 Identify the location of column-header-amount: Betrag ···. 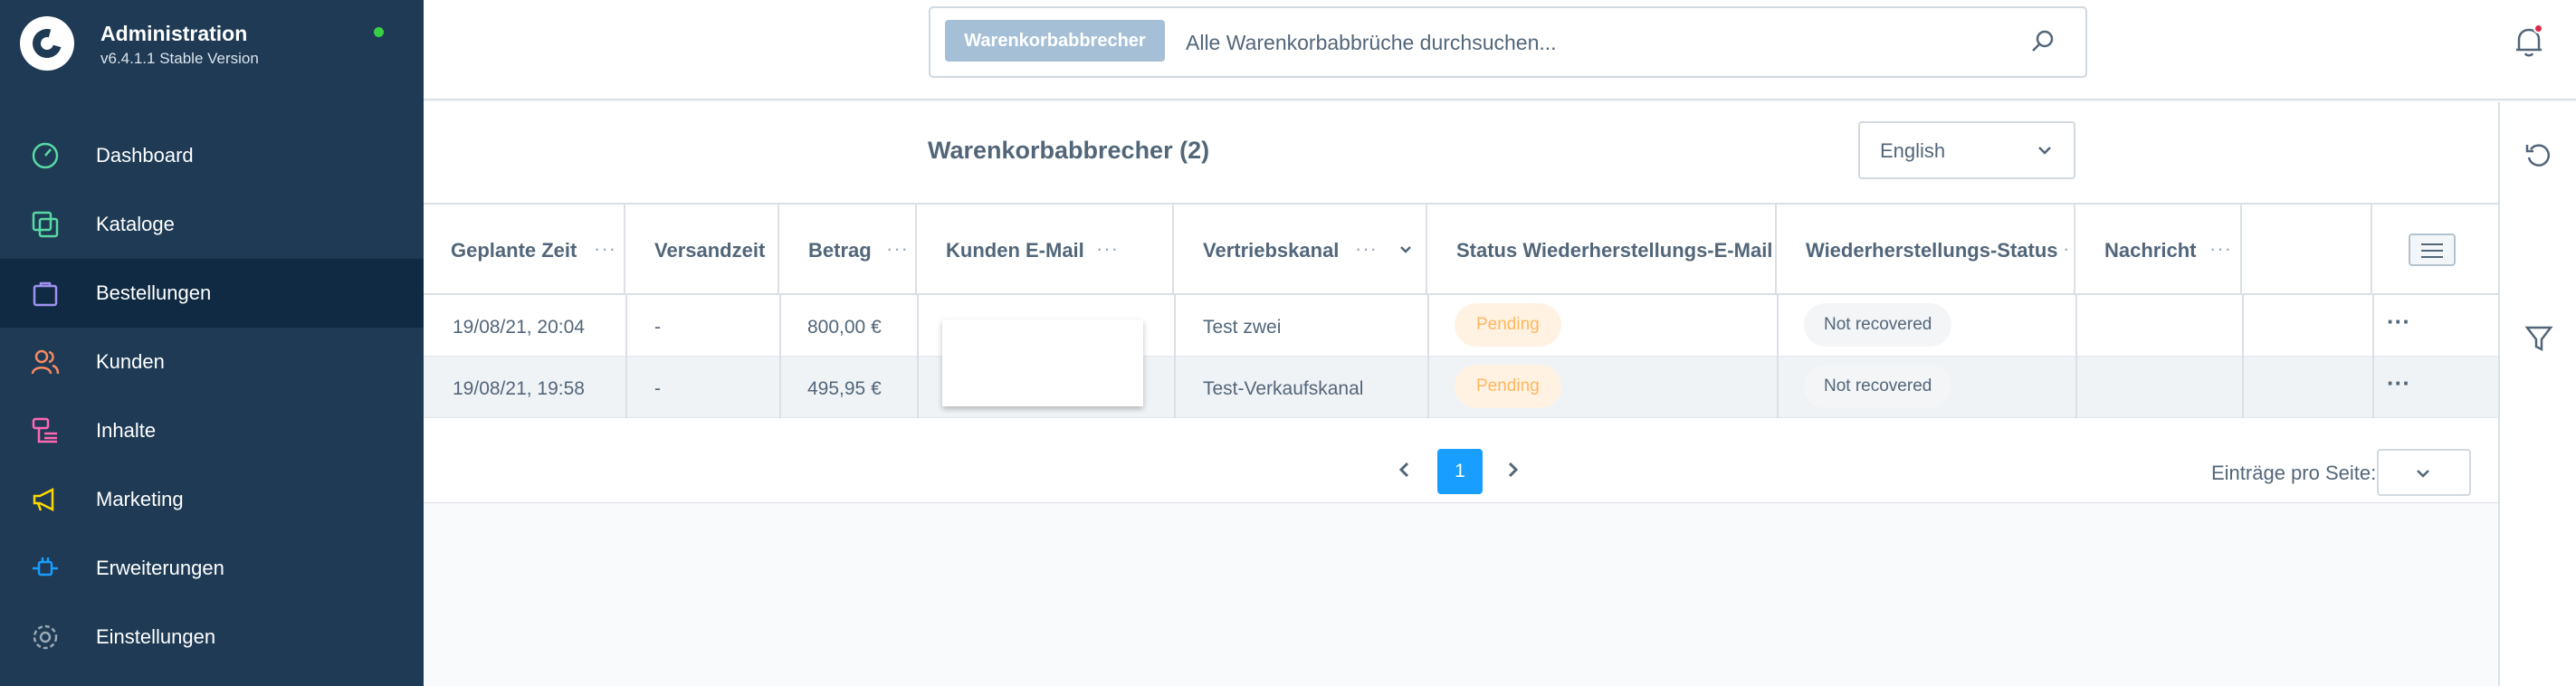
(848, 250).